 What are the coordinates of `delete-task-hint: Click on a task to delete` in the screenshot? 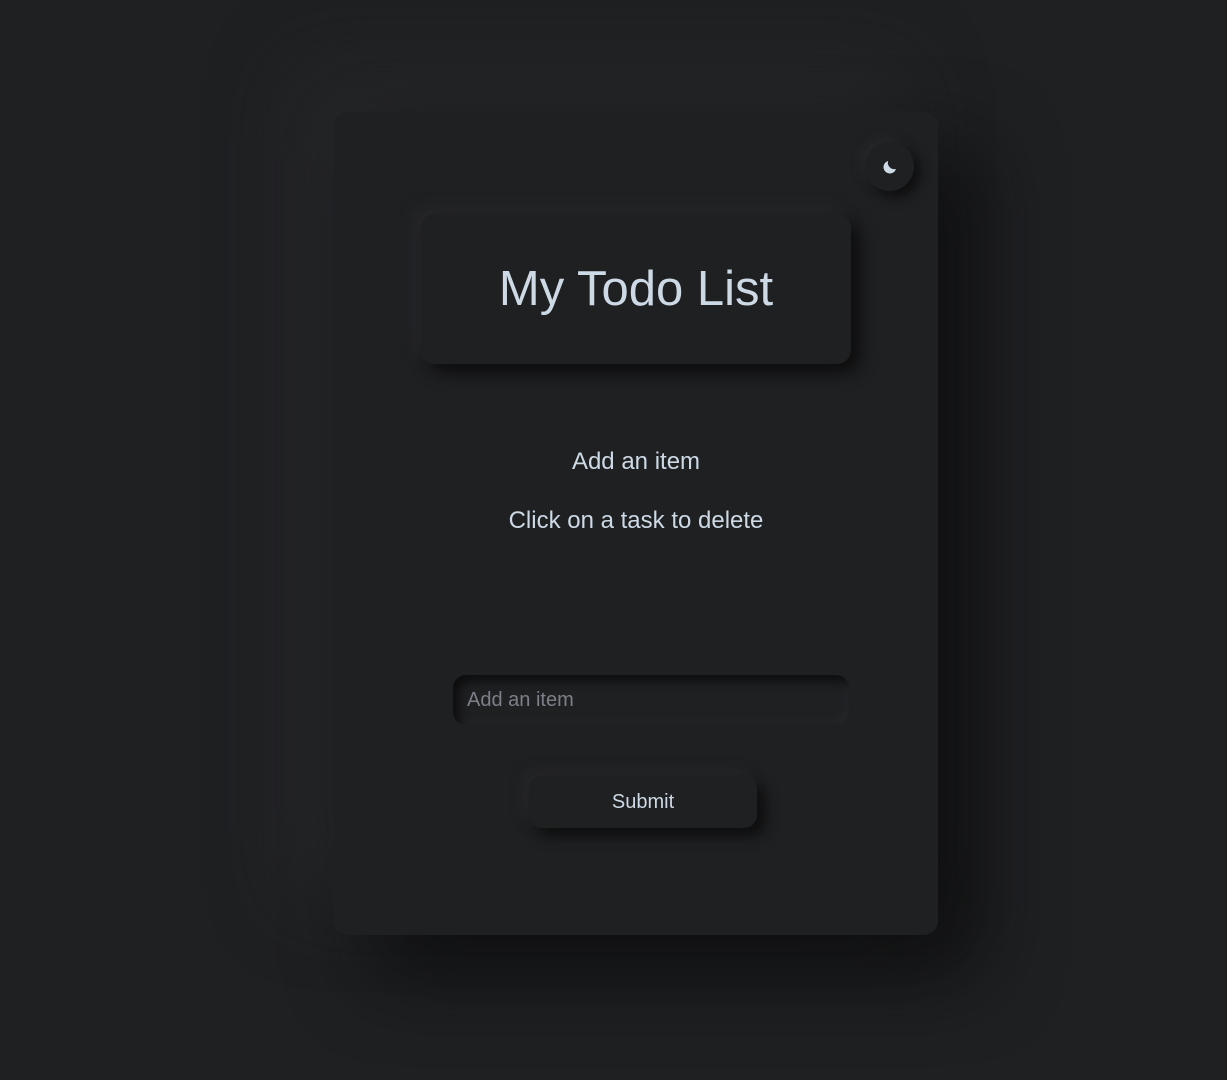 It's located at (636, 520).